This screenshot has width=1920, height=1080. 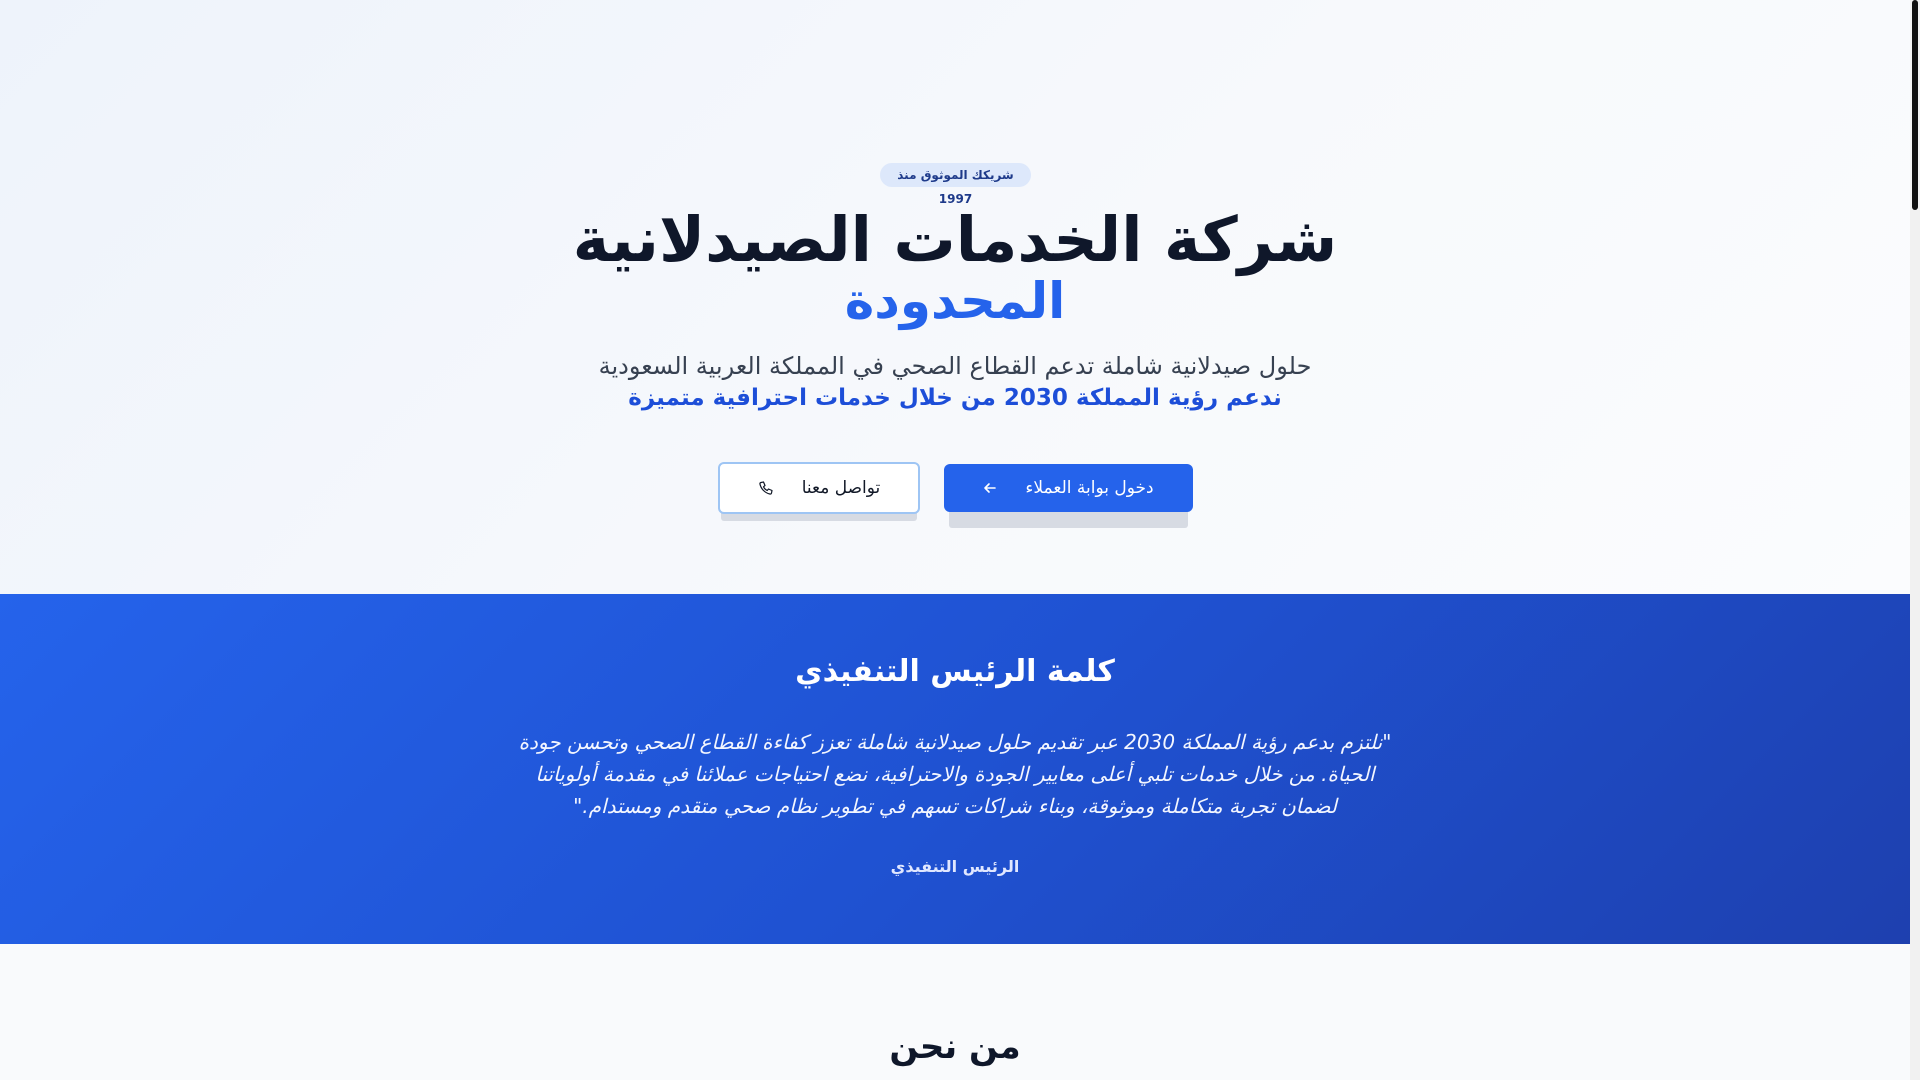 What do you see at coordinates (955, 184) in the screenshot?
I see `since-badge: شريكك الموثوق منذ 1997` at bounding box center [955, 184].